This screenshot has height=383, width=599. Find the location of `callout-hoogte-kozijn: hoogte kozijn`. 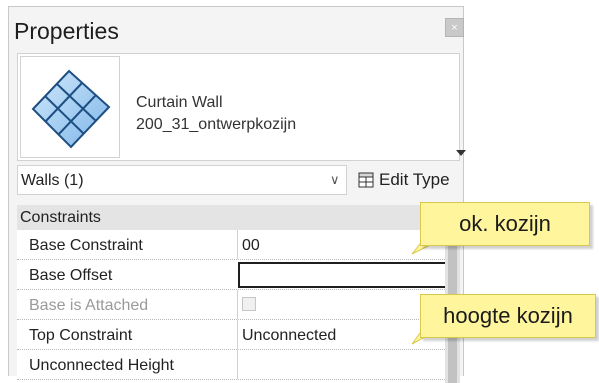

callout-hoogte-kozijn: hoogte kozijn is located at coordinates (508, 316).